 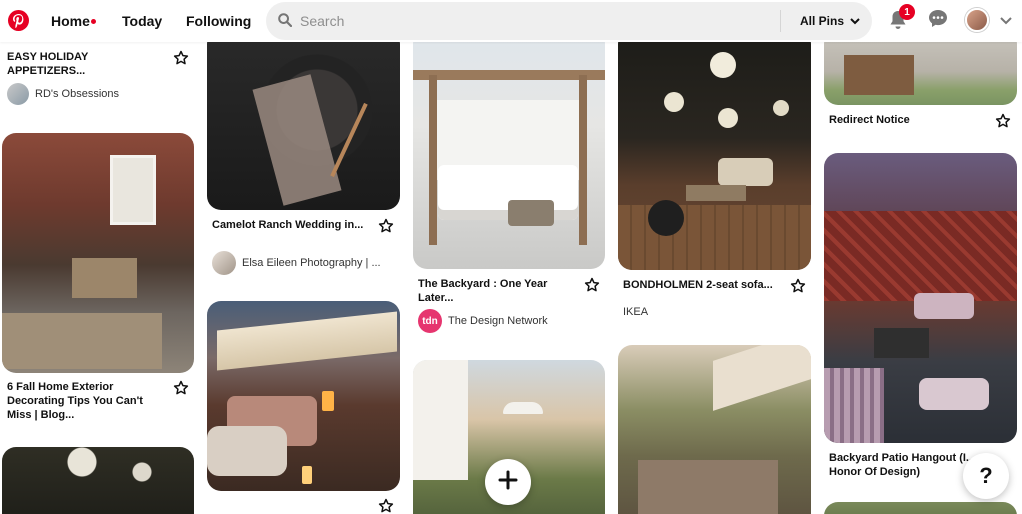 I want to click on messages-button, so click(x=938, y=21).